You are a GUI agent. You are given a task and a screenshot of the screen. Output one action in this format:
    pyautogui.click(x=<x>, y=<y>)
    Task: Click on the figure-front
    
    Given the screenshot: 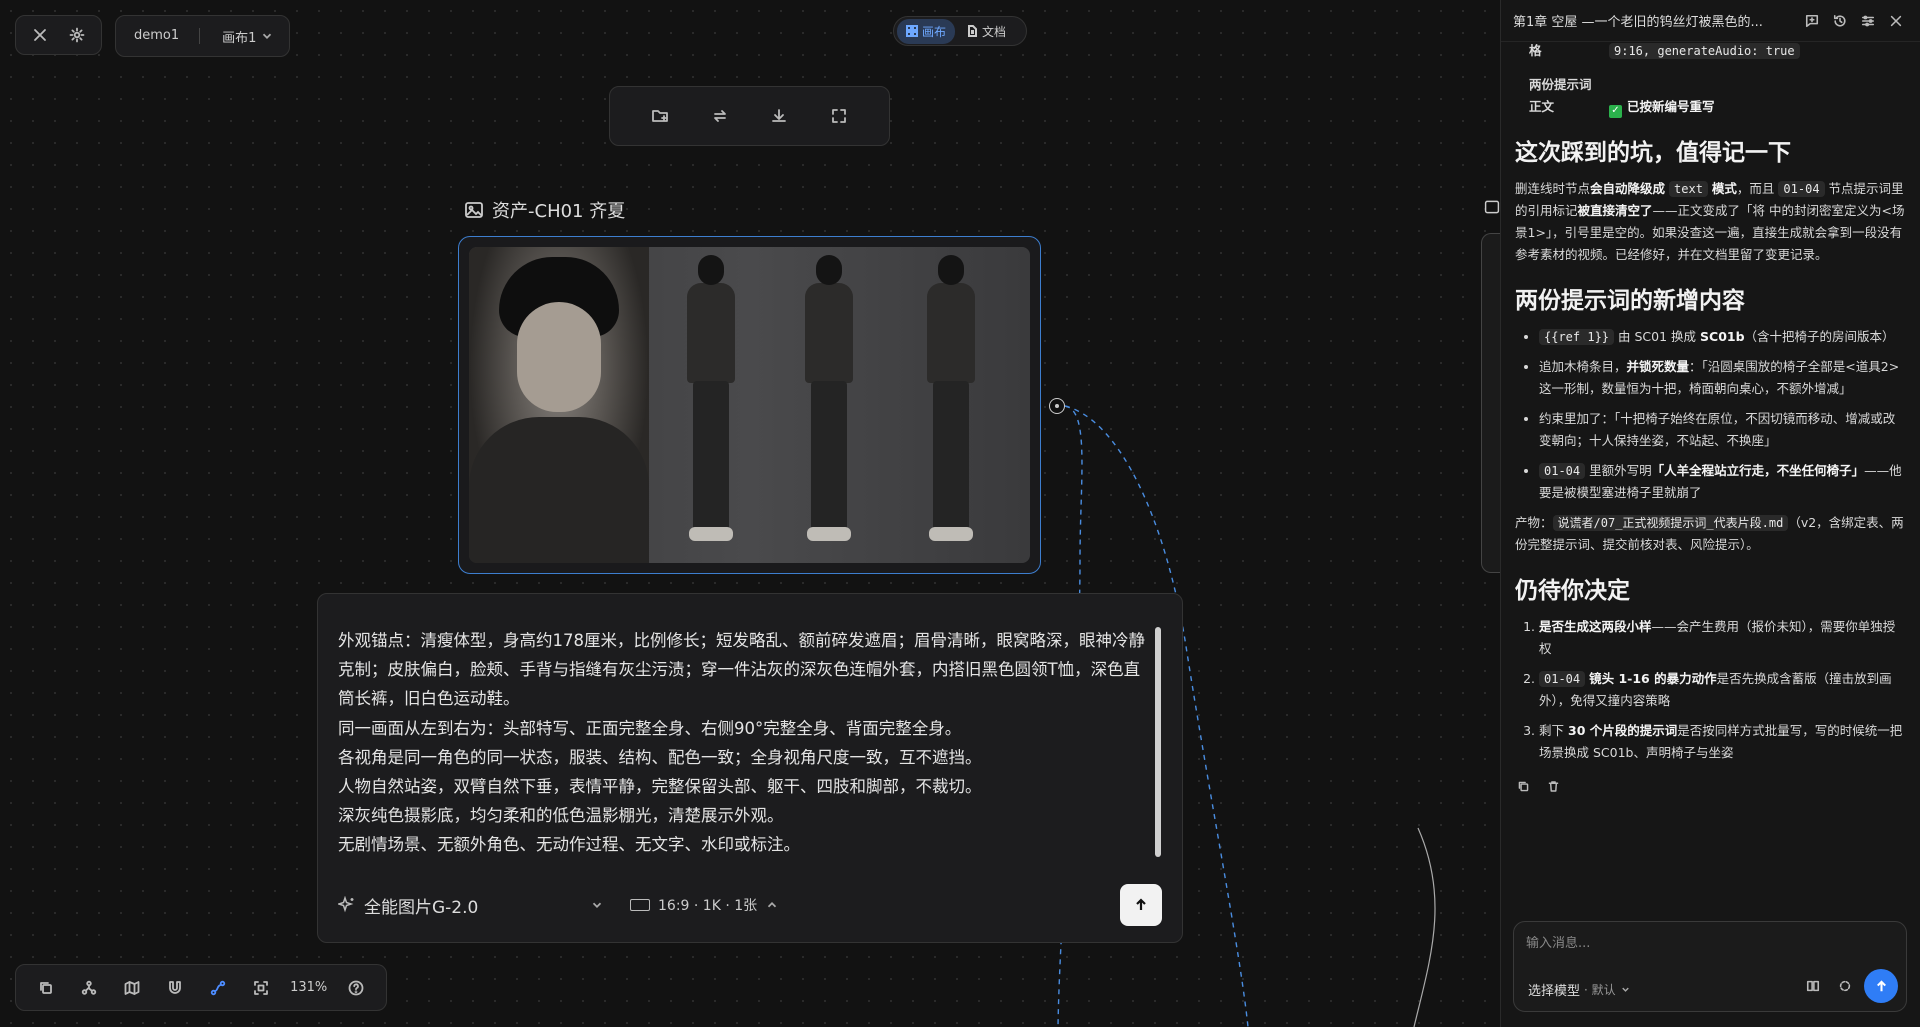 What is the action you would take?
    pyautogui.click(x=711, y=405)
    